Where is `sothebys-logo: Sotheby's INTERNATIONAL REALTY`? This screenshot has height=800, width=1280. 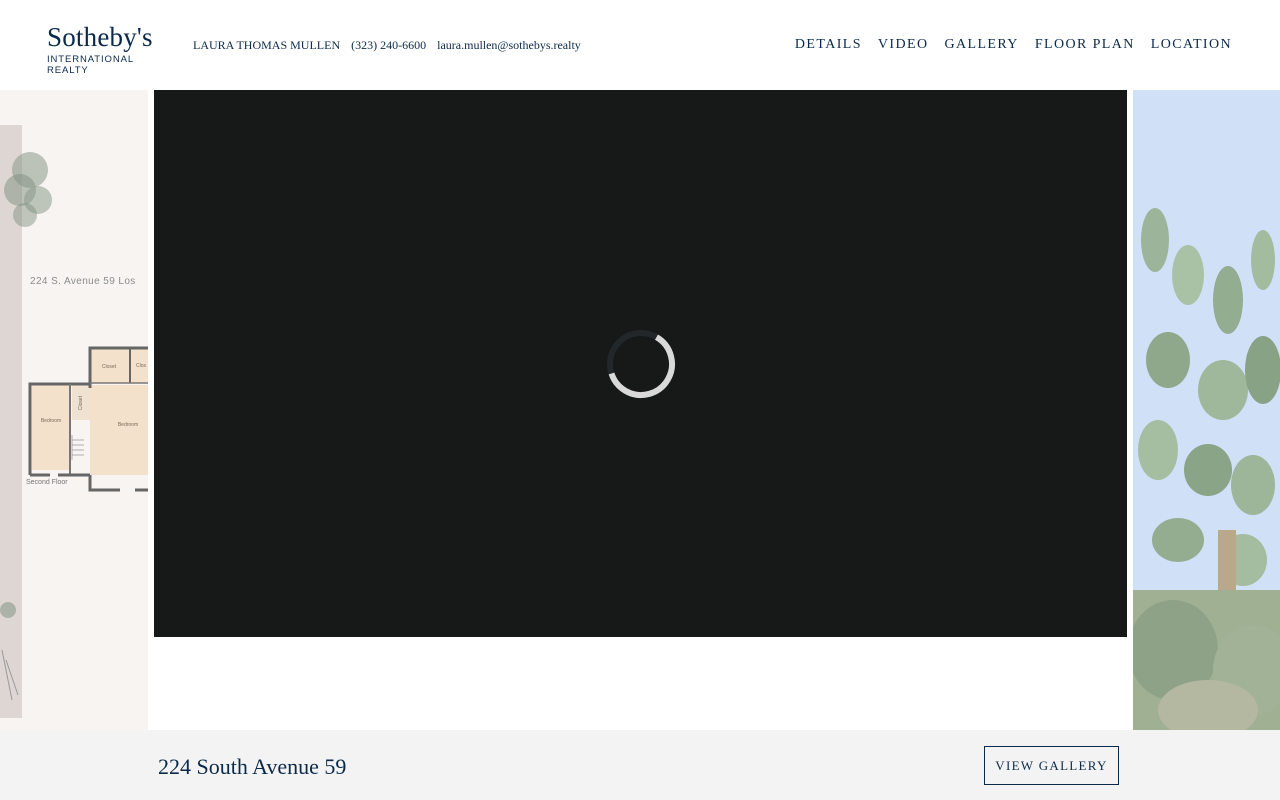 sothebys-logo: Sotheby's INTERNATIONAL REALTY is located at coordinates (112, 49).